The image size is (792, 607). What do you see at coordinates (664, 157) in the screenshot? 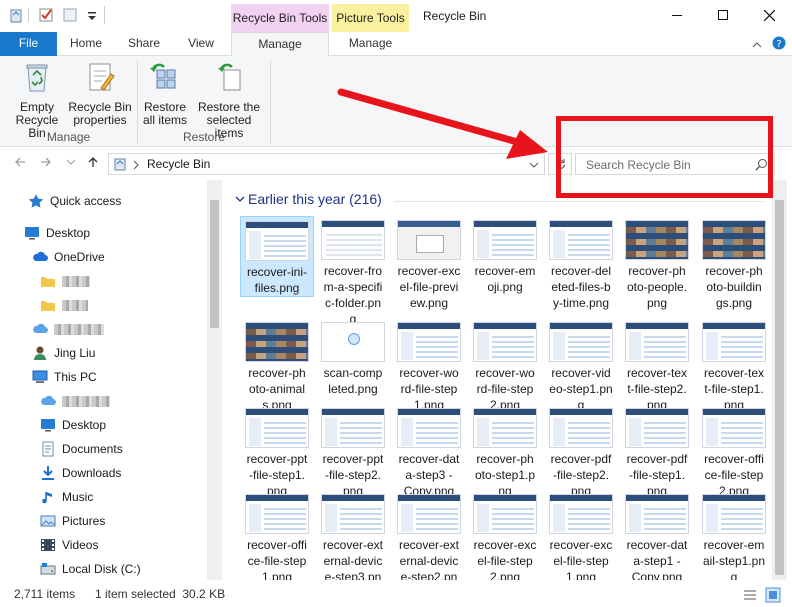
I see `annotation-highlight-box` at bounding box center [664, 157].